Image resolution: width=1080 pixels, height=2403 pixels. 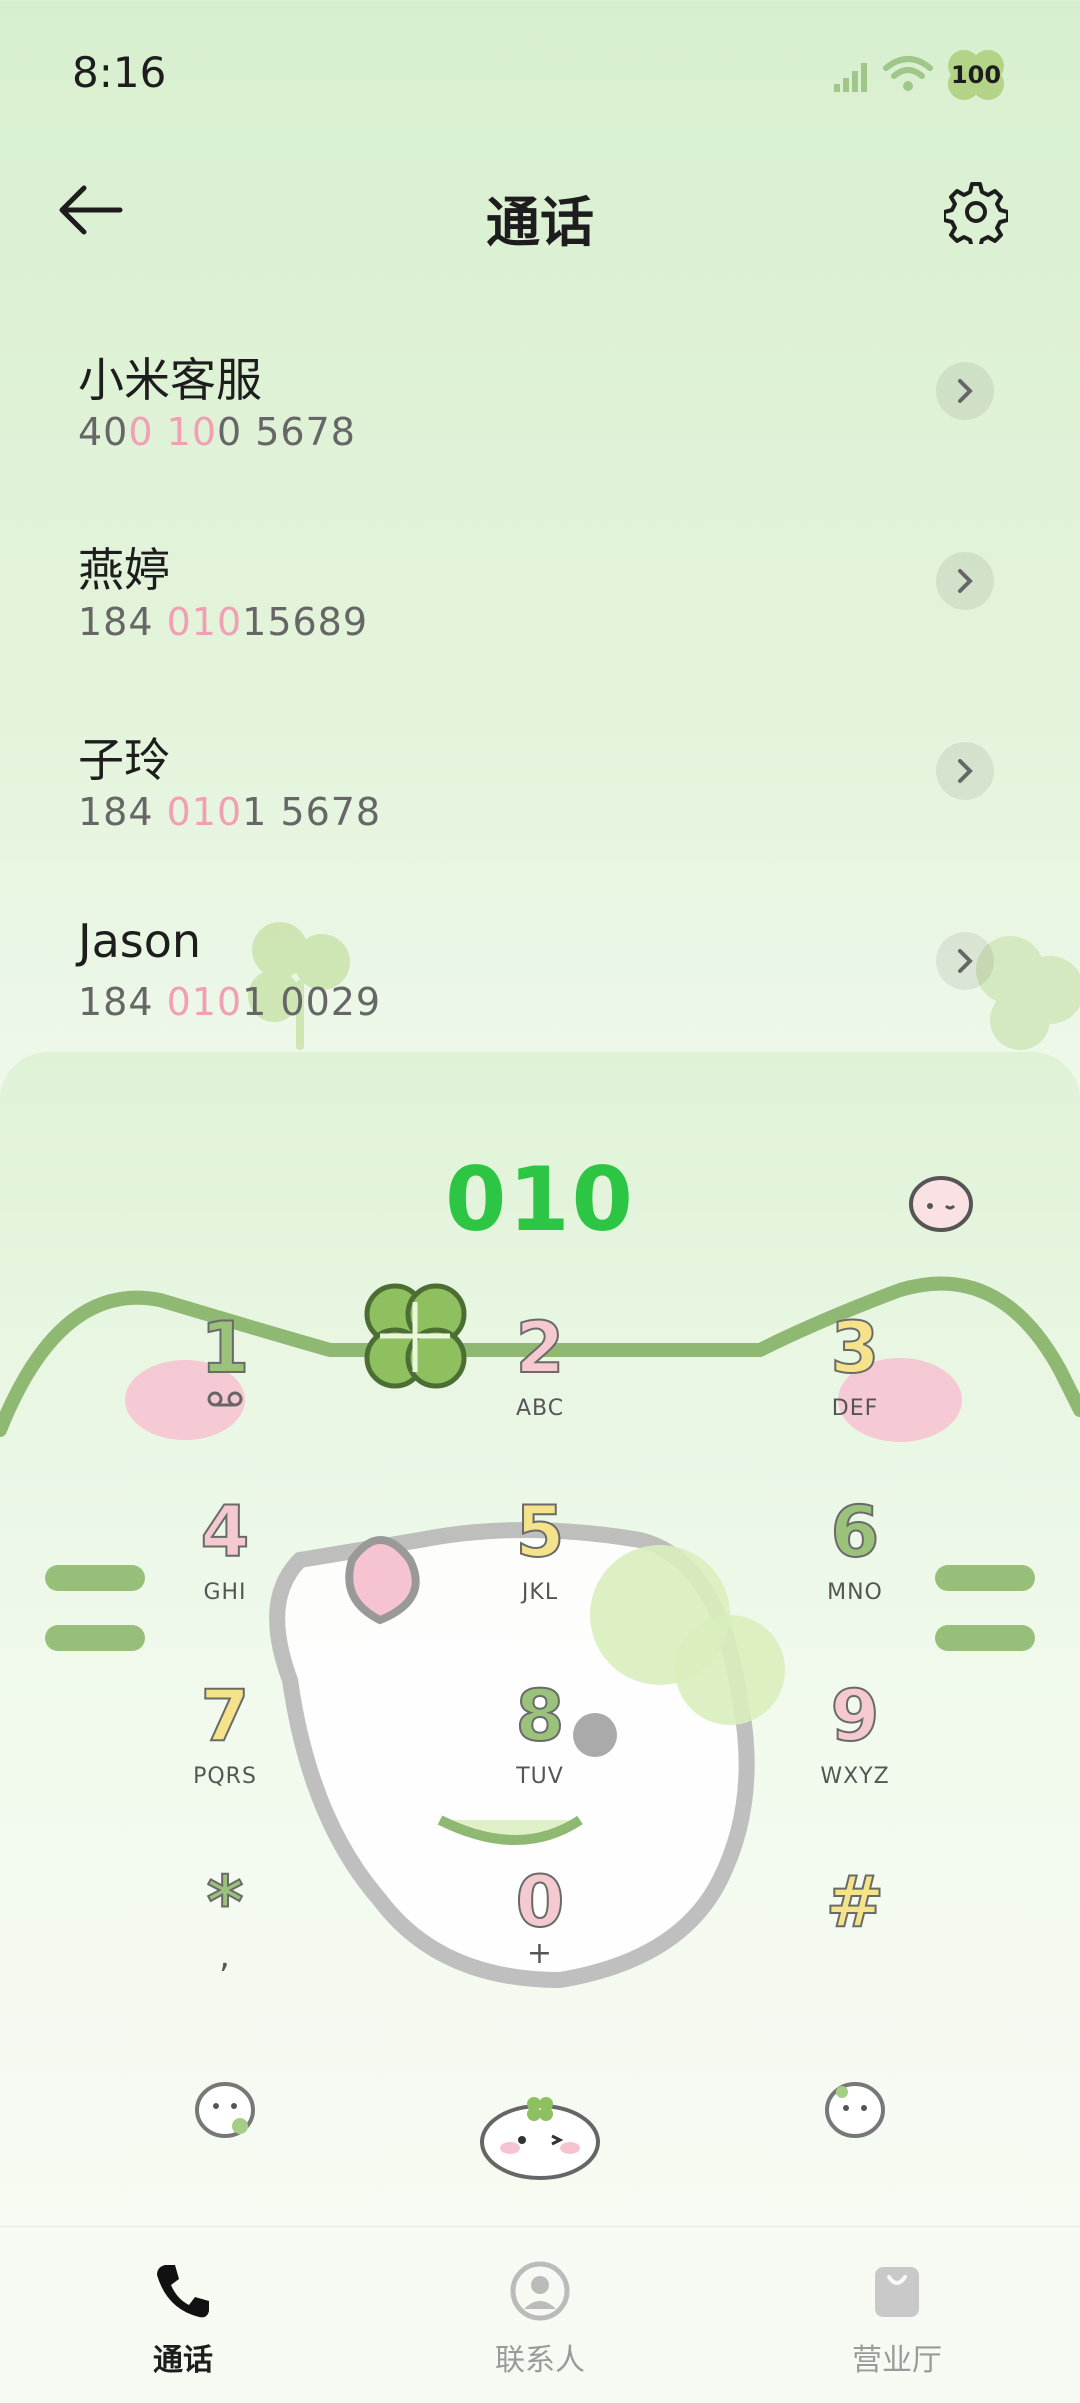 What do you see at coordinates (540, 1936) in the screenshot?
I see `key-0: 0 +` at bounding box center [540, 1936].